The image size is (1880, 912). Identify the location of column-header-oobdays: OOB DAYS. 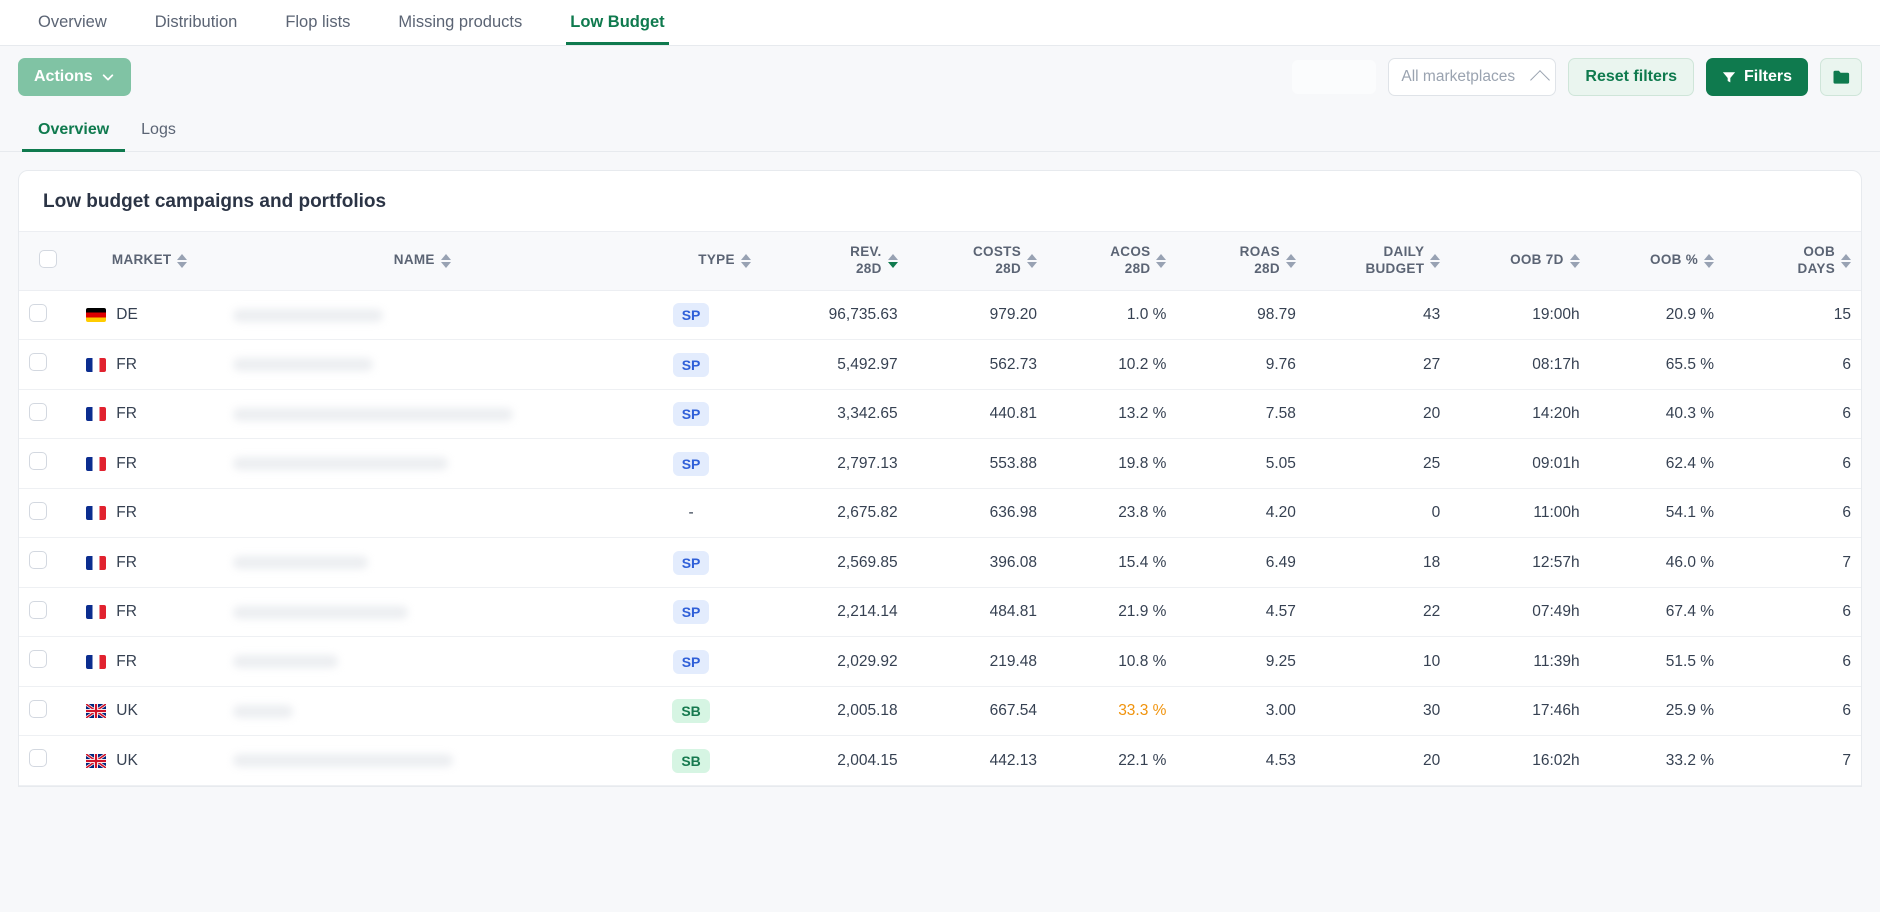
(1792, 261).